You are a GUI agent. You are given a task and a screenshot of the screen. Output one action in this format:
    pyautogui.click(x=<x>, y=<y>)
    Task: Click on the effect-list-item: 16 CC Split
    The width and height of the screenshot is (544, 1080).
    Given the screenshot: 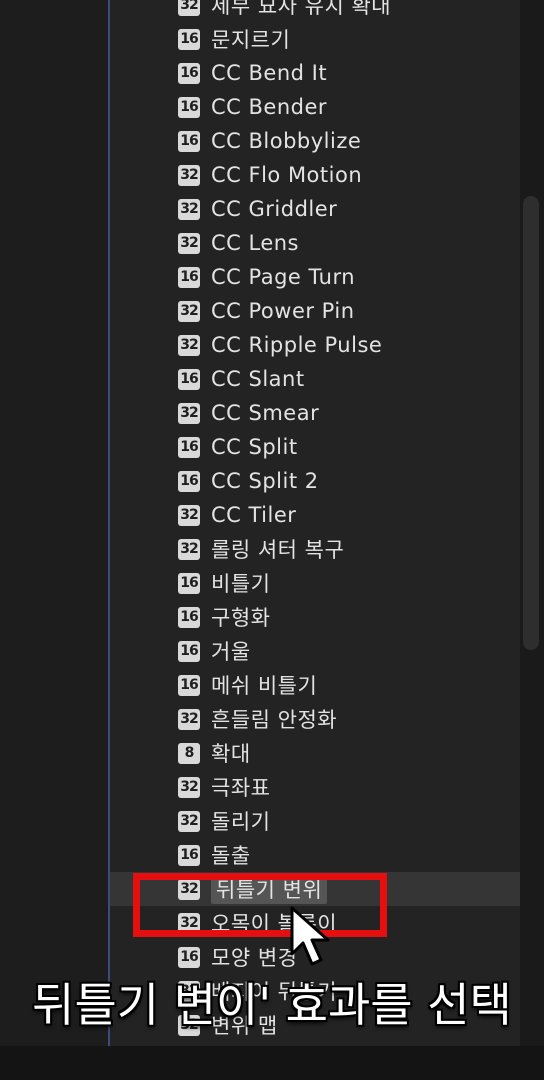 What is the action you would take?
    pyautogui.click(x=315, y=447)
    